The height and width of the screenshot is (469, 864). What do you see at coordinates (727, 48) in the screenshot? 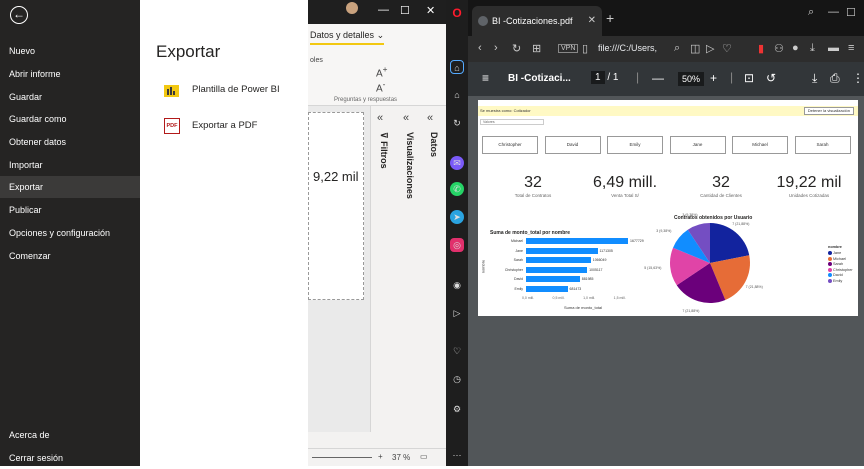
I see `heart-icon: ♡` at bounding box center [727, 48].